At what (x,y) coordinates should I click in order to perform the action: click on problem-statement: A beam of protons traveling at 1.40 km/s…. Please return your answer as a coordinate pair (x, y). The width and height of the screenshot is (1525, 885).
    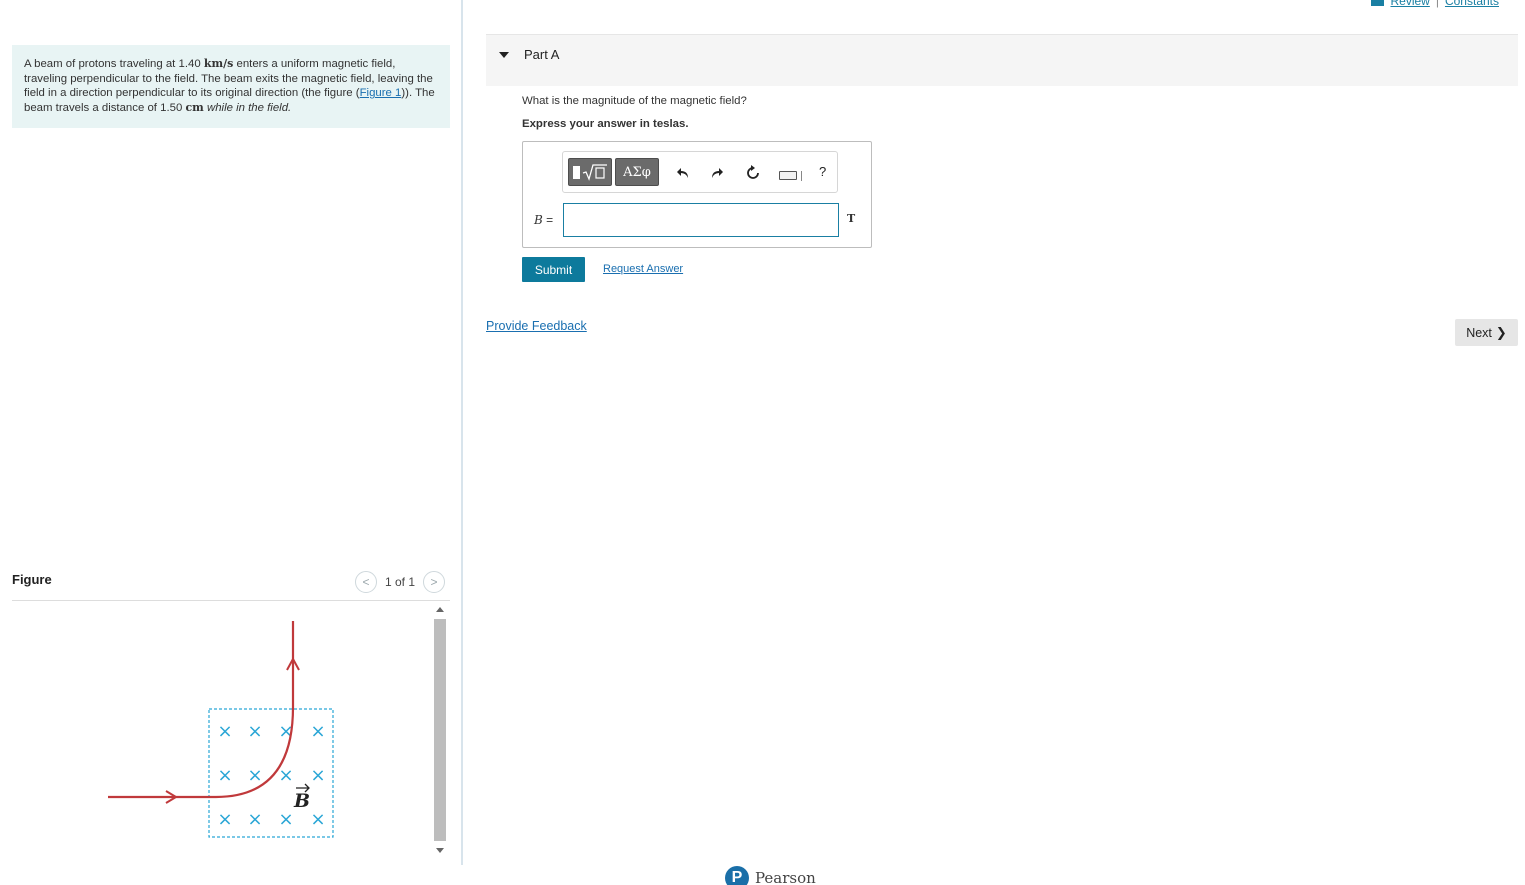
    Looking at the image, I should click on (231, 86).